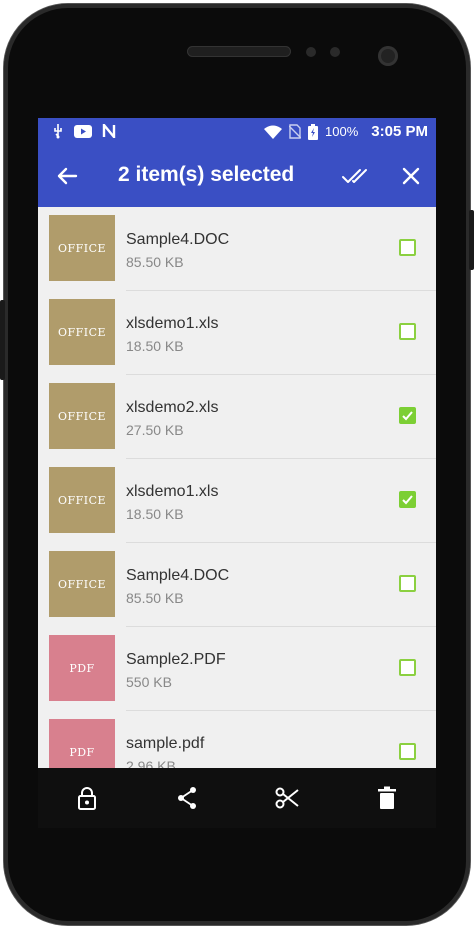 This screenshot has width=474, height=929. I want to click on app-bar: 2 item(s) selected, so click(237, 176).